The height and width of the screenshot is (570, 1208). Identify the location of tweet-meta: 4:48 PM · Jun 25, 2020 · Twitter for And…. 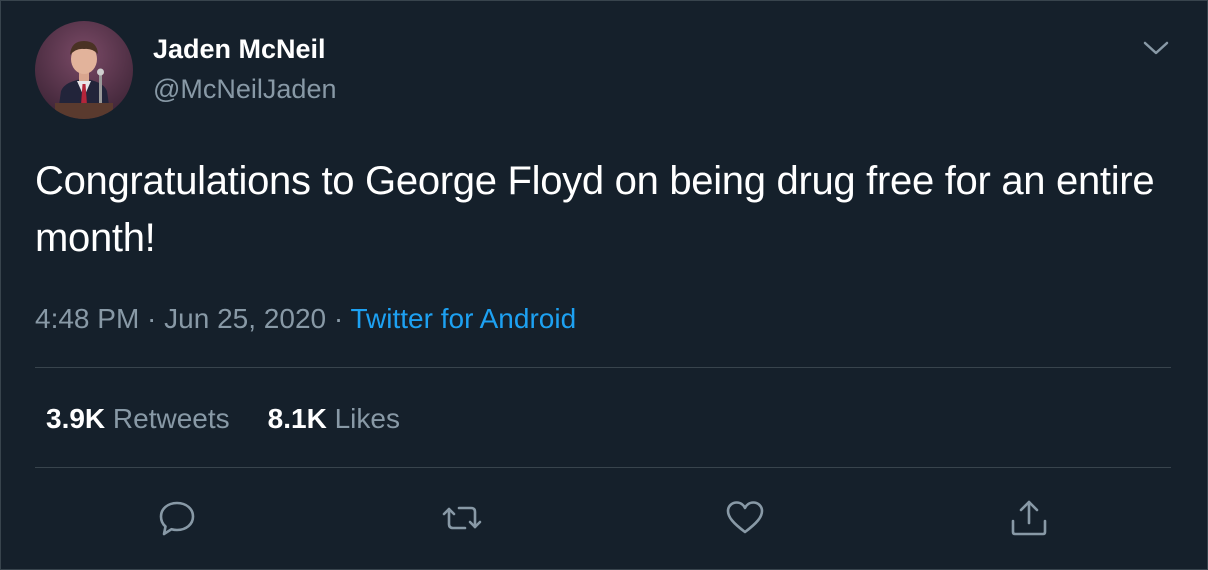
(305, 319).